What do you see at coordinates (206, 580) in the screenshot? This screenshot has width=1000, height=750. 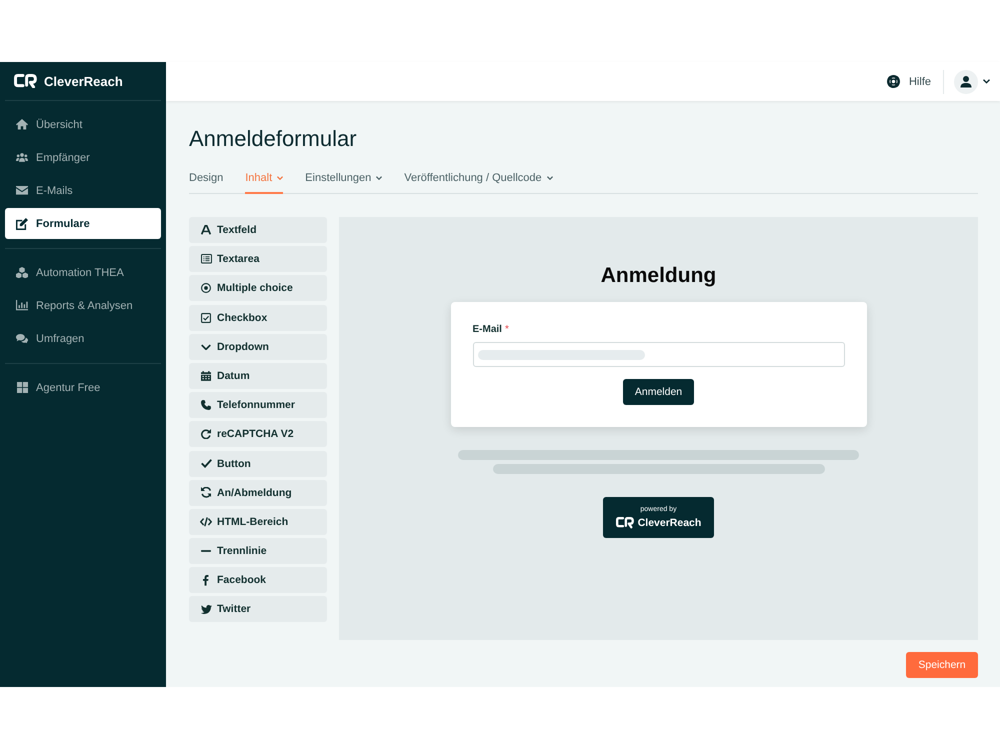 I see `facebook-icon` at bounding box center [206, 580].